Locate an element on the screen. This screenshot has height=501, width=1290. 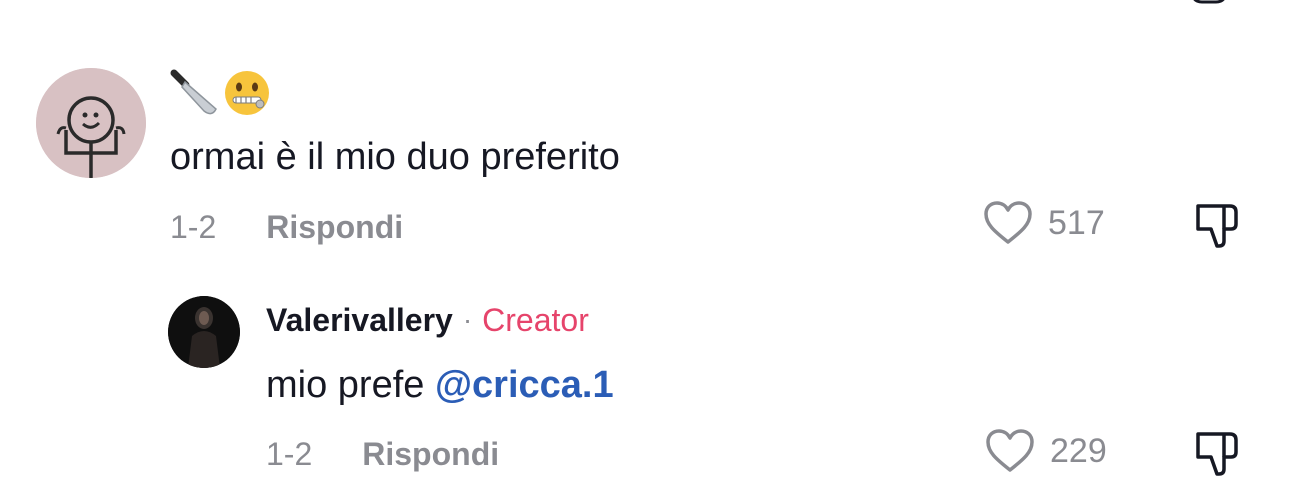
reply-date: 1-2 is located at coordinates (289, 454).